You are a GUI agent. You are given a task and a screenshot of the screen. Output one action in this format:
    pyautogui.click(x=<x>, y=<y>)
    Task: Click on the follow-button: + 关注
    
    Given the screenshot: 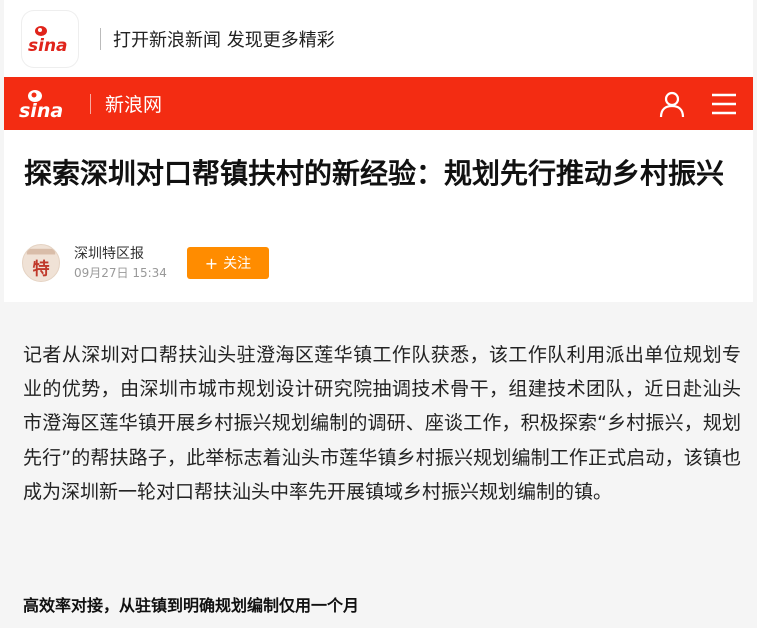 What is the action you would take?
    pyautogui.click(x=227, y=263)
    